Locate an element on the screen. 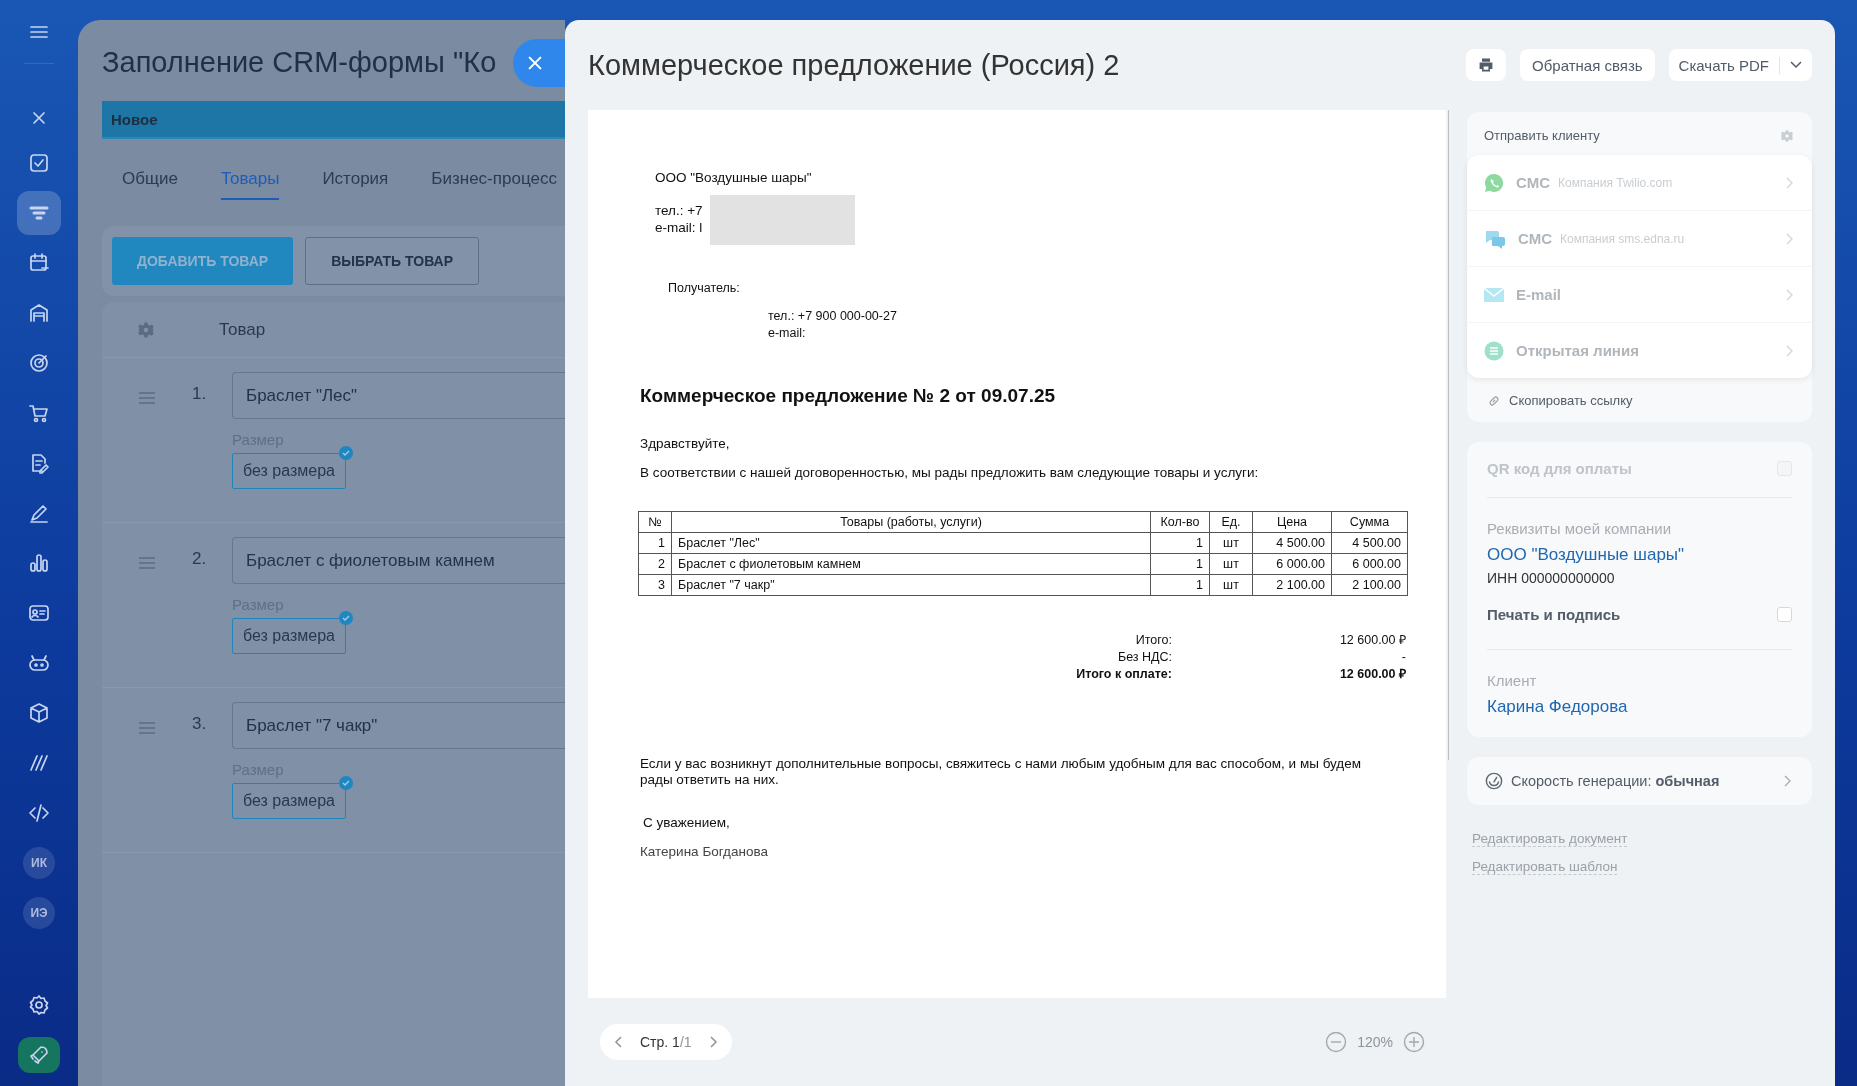 The height and width of the screenshot is (1086, 1857). print-button is located at coordinates (1486, 65).